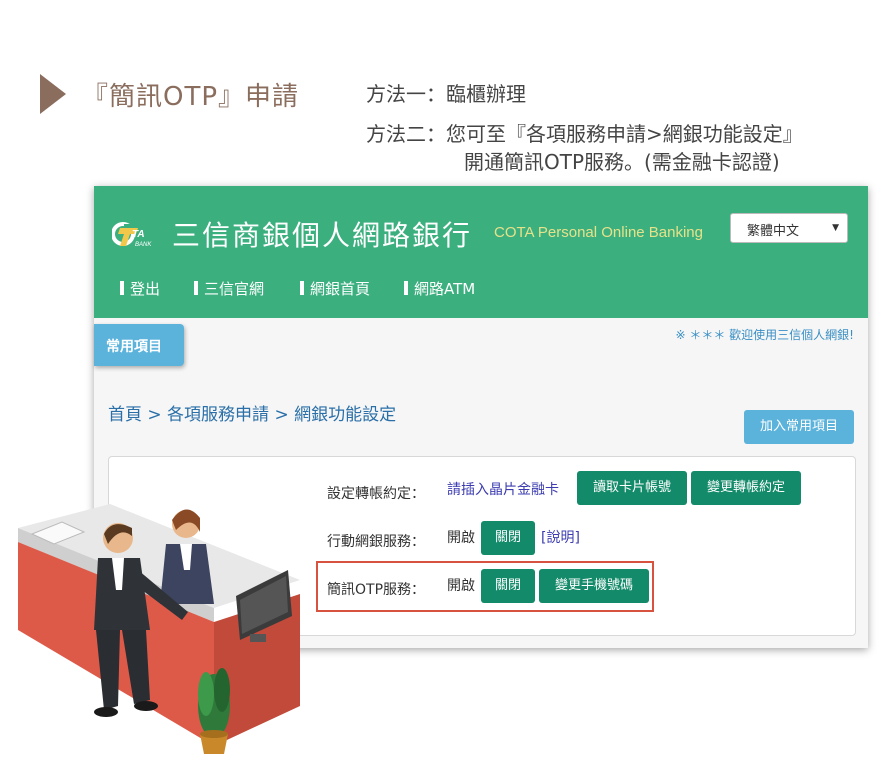  Describe the element at coordinates (508, 538) in the screenshot. I see `mobile-close-button: 關閉` at that location.